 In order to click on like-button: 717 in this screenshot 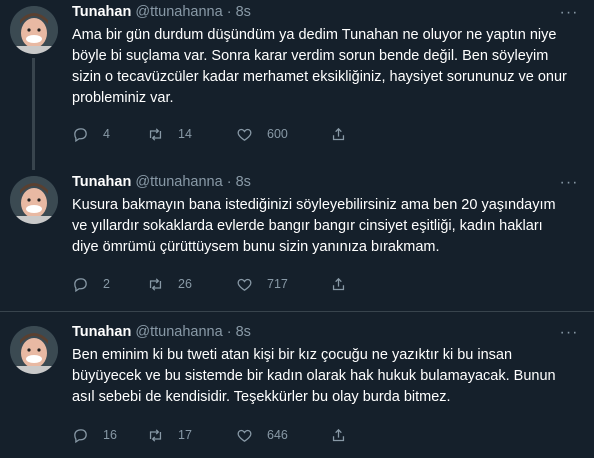, I will do `click(262, 284)`.